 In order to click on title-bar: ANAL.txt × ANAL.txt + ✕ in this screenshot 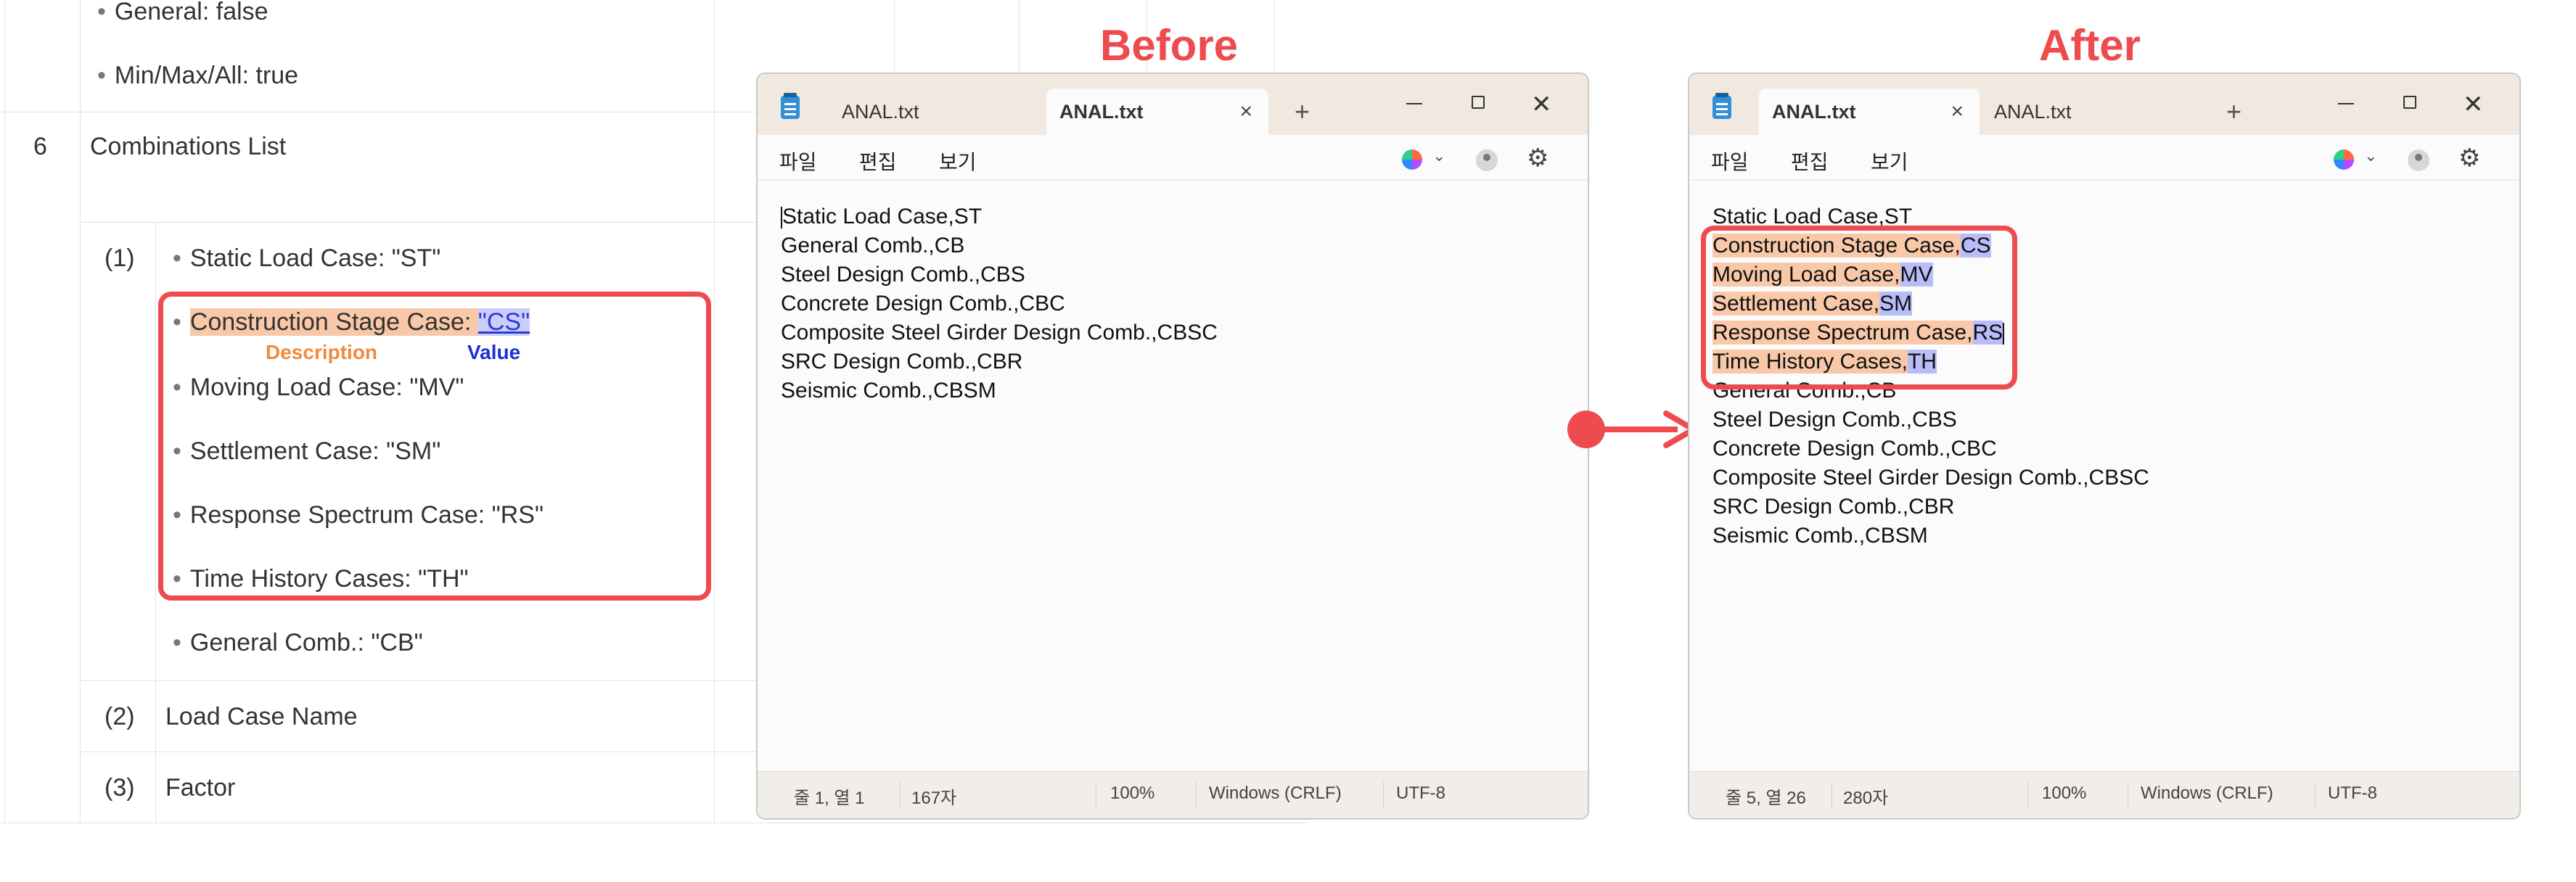, I will do `click(2104, 104)`.